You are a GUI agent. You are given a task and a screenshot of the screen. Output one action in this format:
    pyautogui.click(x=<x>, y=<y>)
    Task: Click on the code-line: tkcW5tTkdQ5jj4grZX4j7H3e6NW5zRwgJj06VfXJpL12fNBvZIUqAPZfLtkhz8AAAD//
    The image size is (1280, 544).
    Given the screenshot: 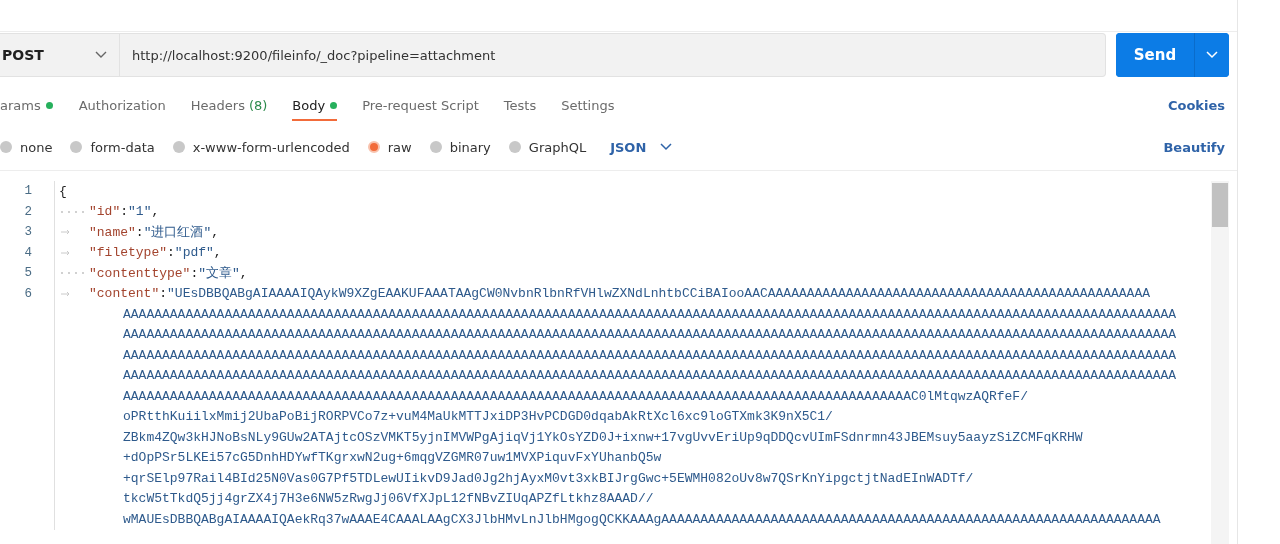 What is the action you would take?
    pyautogui.click(x=388, y=499)
    